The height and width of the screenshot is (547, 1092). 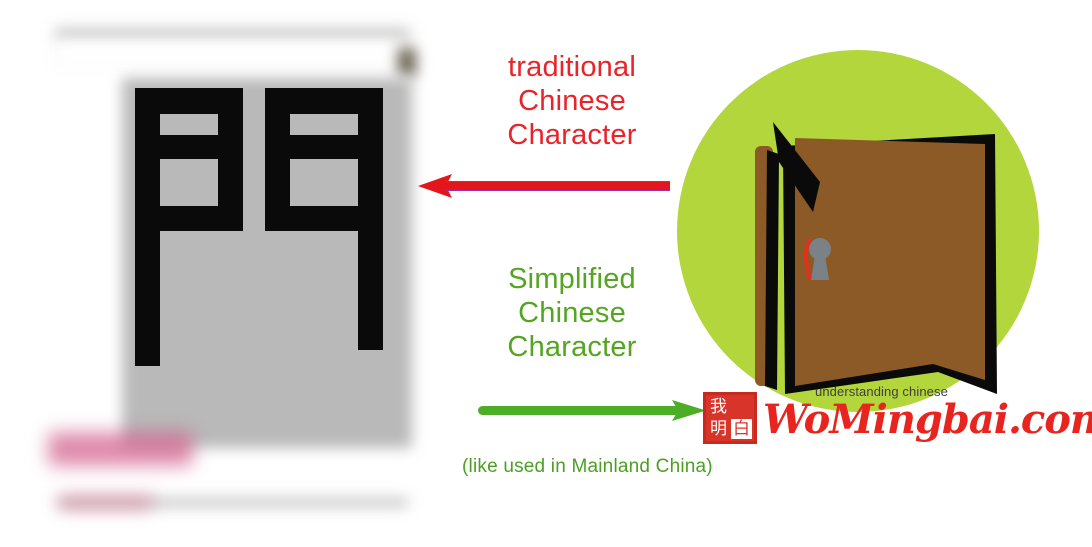 What do you see at coordinates (558, 186) in the screenshot?
I see `red-arrow-shaft` at bounding box center [558, 186].